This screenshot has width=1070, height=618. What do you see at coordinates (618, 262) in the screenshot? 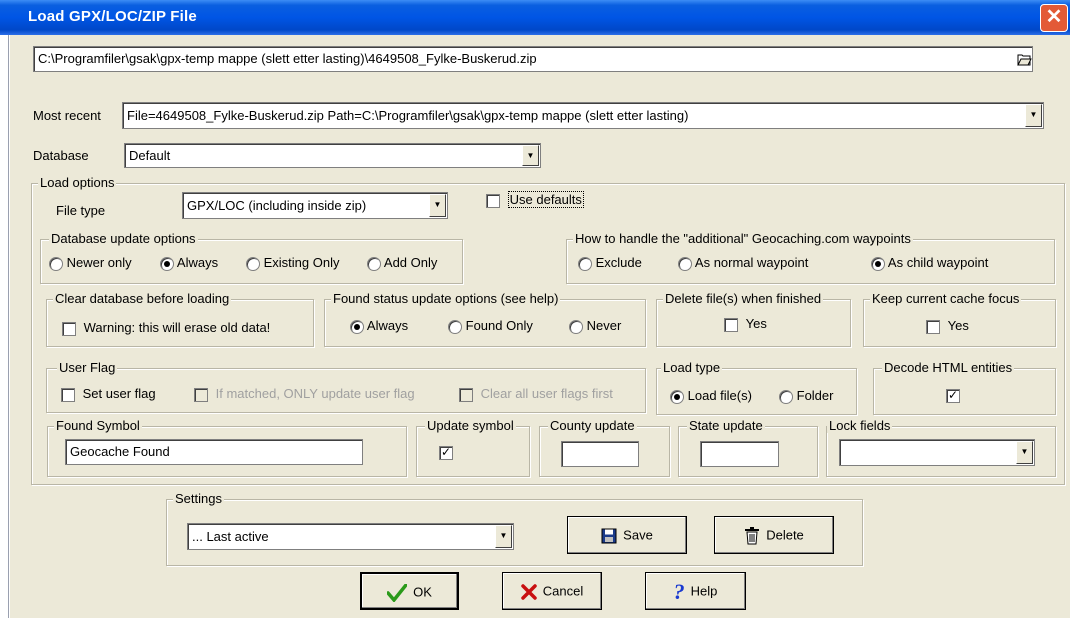
I see `radio-label: Exclude` at bounding box center [618, 262].